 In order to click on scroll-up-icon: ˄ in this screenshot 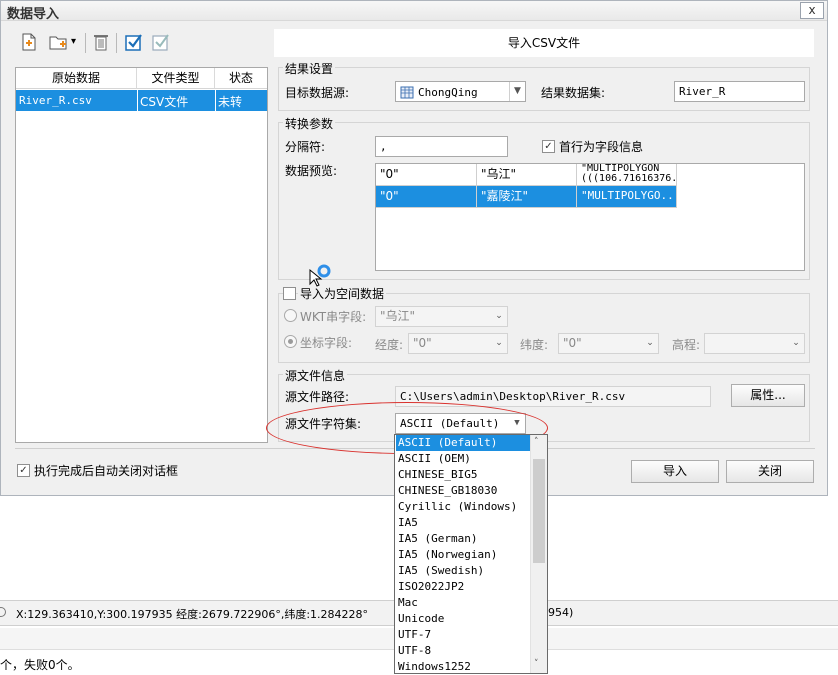, I will do `click(536, 442)`.